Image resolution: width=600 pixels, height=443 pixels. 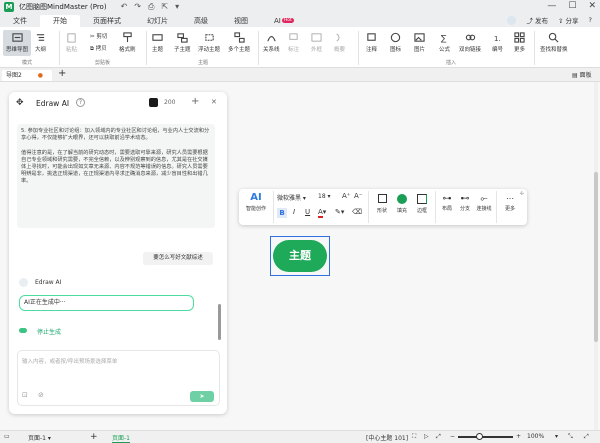 I want to click on float-topic-button: 浮动主题, so click(x=209, y=42).